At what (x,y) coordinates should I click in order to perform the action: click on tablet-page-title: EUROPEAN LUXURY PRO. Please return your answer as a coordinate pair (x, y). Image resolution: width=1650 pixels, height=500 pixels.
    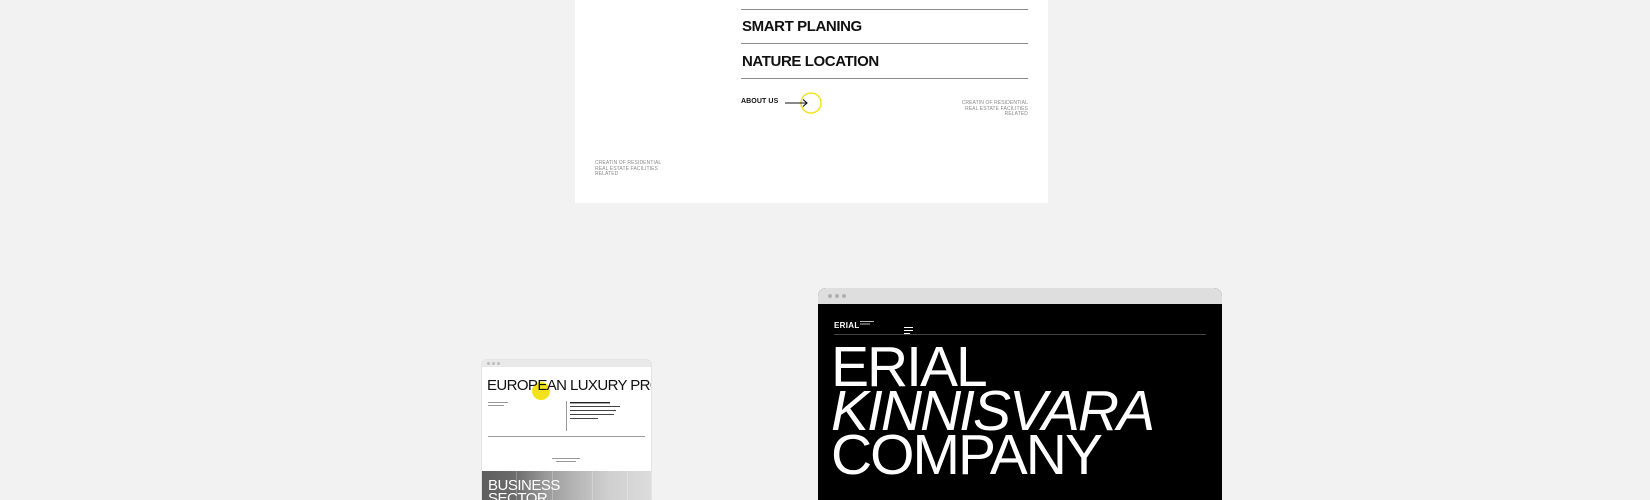
    Looking at the image, I should click on (569, 385).